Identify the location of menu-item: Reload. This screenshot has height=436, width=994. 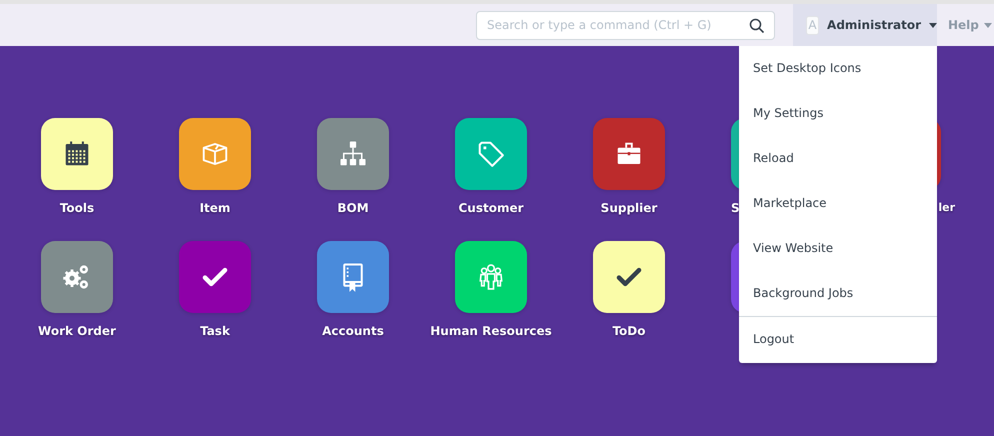
(838, 158).